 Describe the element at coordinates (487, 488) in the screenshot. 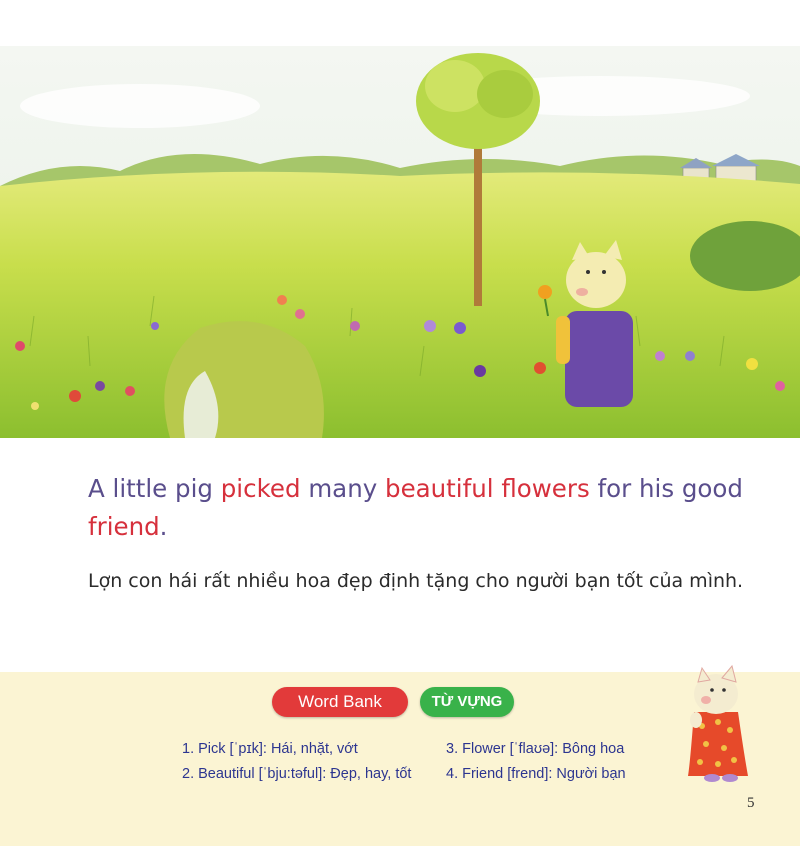

I see `story-en-seg-highlight: beautiful flowers` at that location.